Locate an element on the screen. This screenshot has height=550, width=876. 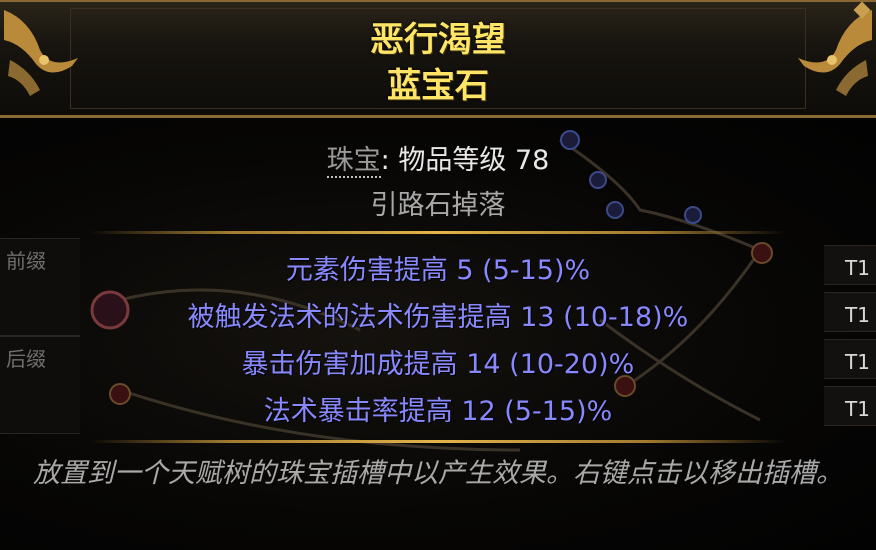
item-class-label: 珠宝 is located at coordinates (353, 161).